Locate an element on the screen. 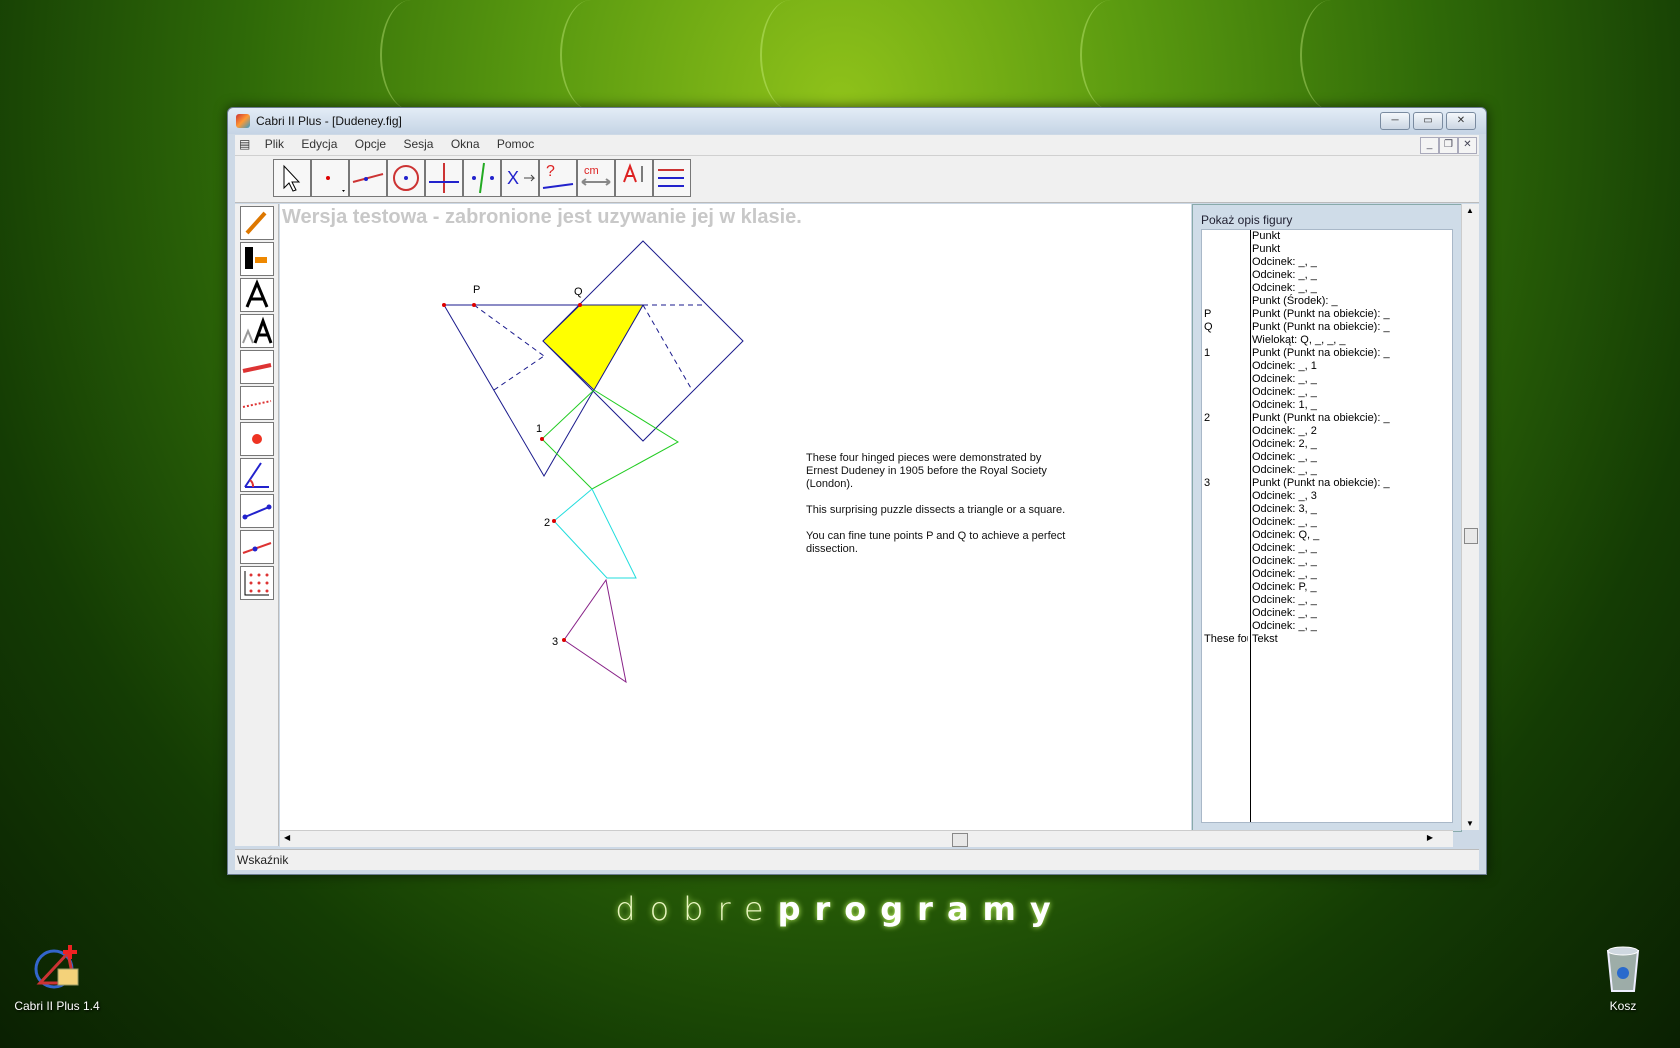 The width and height of the screenshot is (1680, 1048). document-icon: ▤ is located at coordinates (244, 144).